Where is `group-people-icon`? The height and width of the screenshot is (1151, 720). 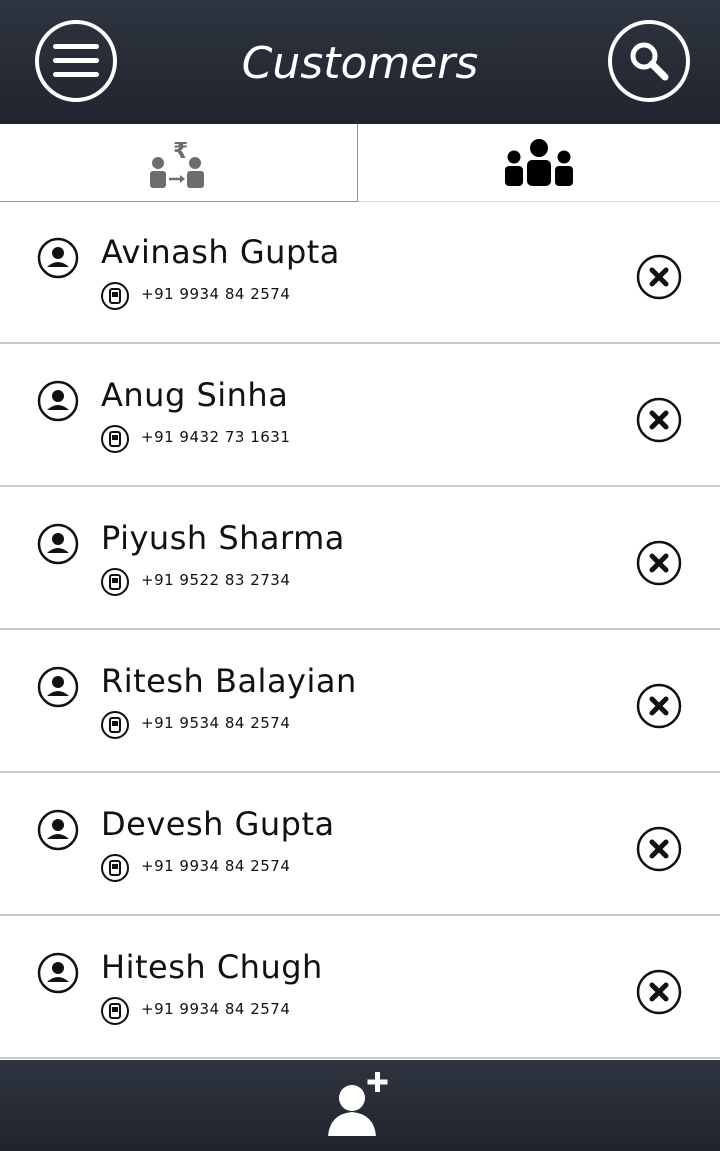
group-people-icon is located at coordinates (539, 162).